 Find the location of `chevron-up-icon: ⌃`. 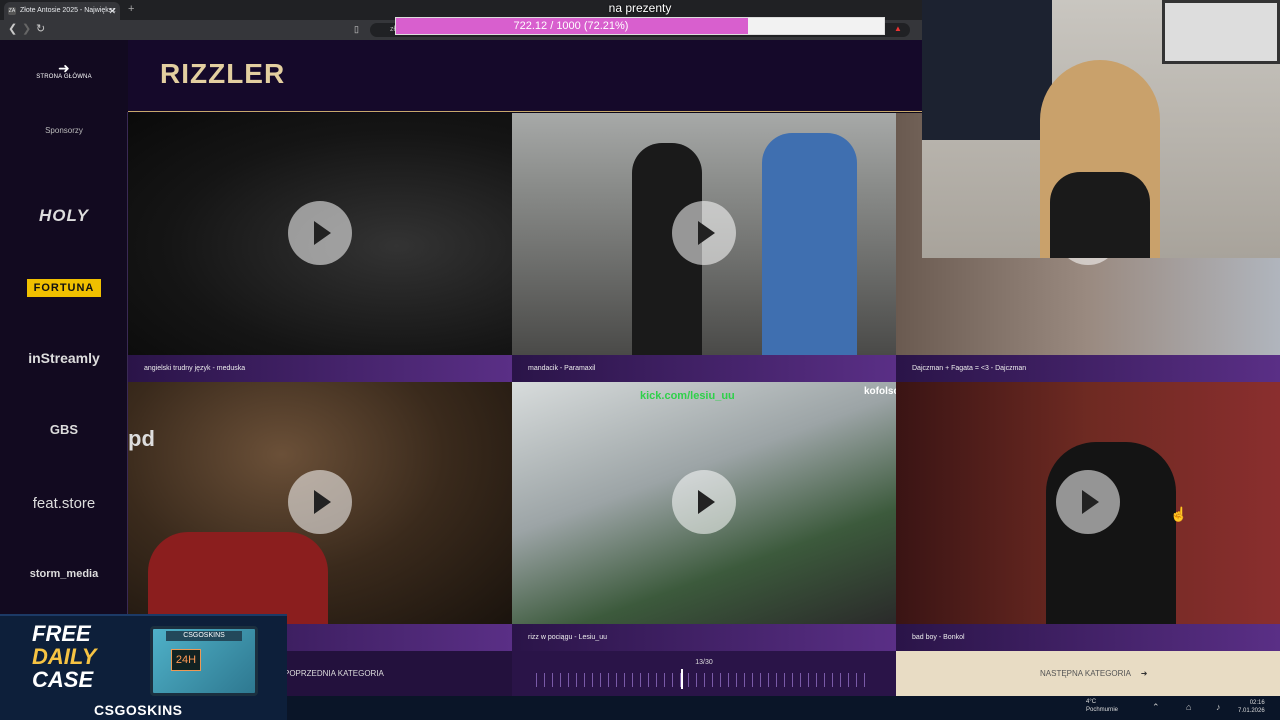

chevron-up-icon: ⌃ is located at coordinates (1156, 707).